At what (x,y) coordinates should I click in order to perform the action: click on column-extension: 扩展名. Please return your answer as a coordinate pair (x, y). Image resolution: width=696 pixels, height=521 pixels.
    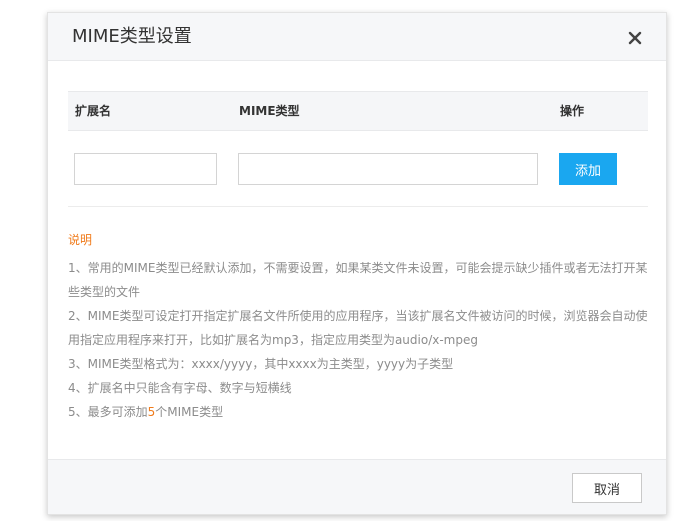
    Looking at the image, I should click on (93, 111).